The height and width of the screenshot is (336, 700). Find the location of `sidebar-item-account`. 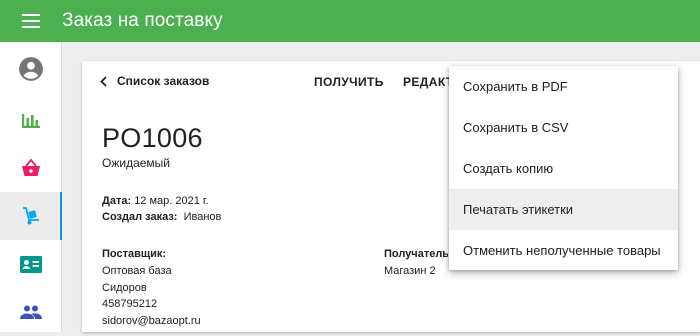

sidebar-item-account is located at coordinates (30, 69).